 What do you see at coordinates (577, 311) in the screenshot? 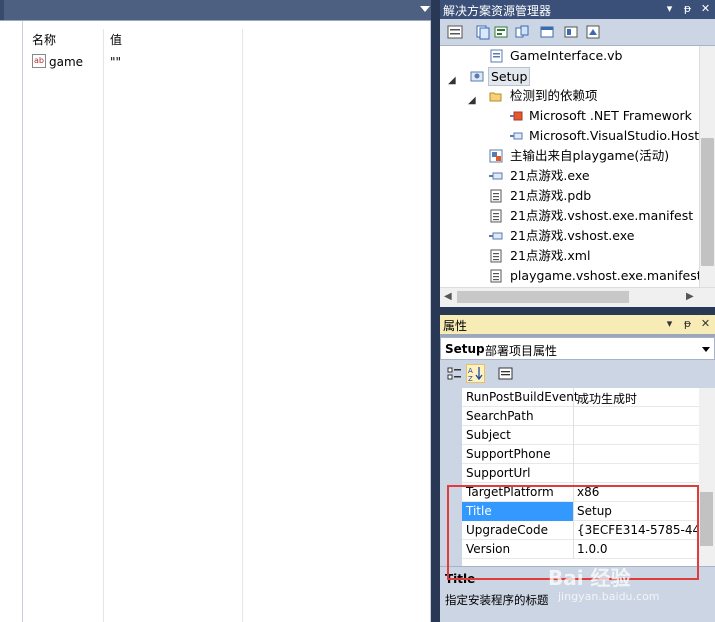
I see `panel-splitter` at bounding box center [577, 311].